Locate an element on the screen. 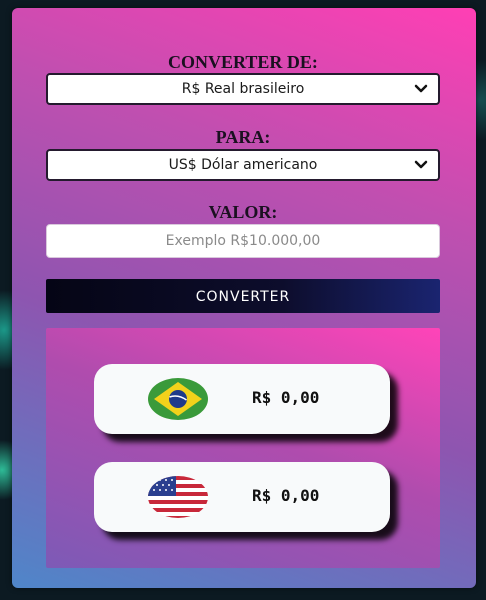  from-label: CONVERTER DE: is located at coordinates (243, 62).